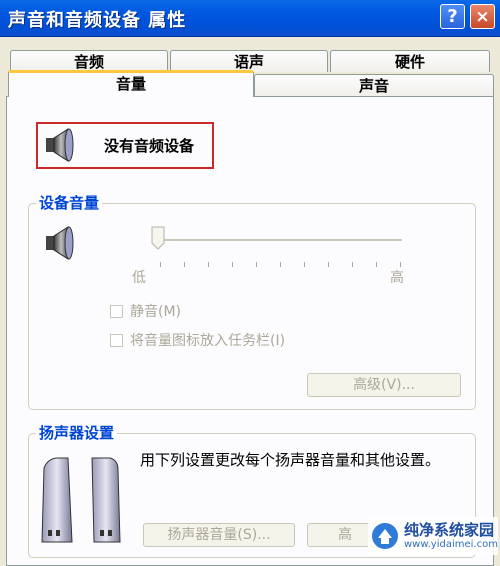  What do you see at coordinates (374, 85) in the screenshot?
I see `tab-sounds: 声音` at bounding box center [374, 85].